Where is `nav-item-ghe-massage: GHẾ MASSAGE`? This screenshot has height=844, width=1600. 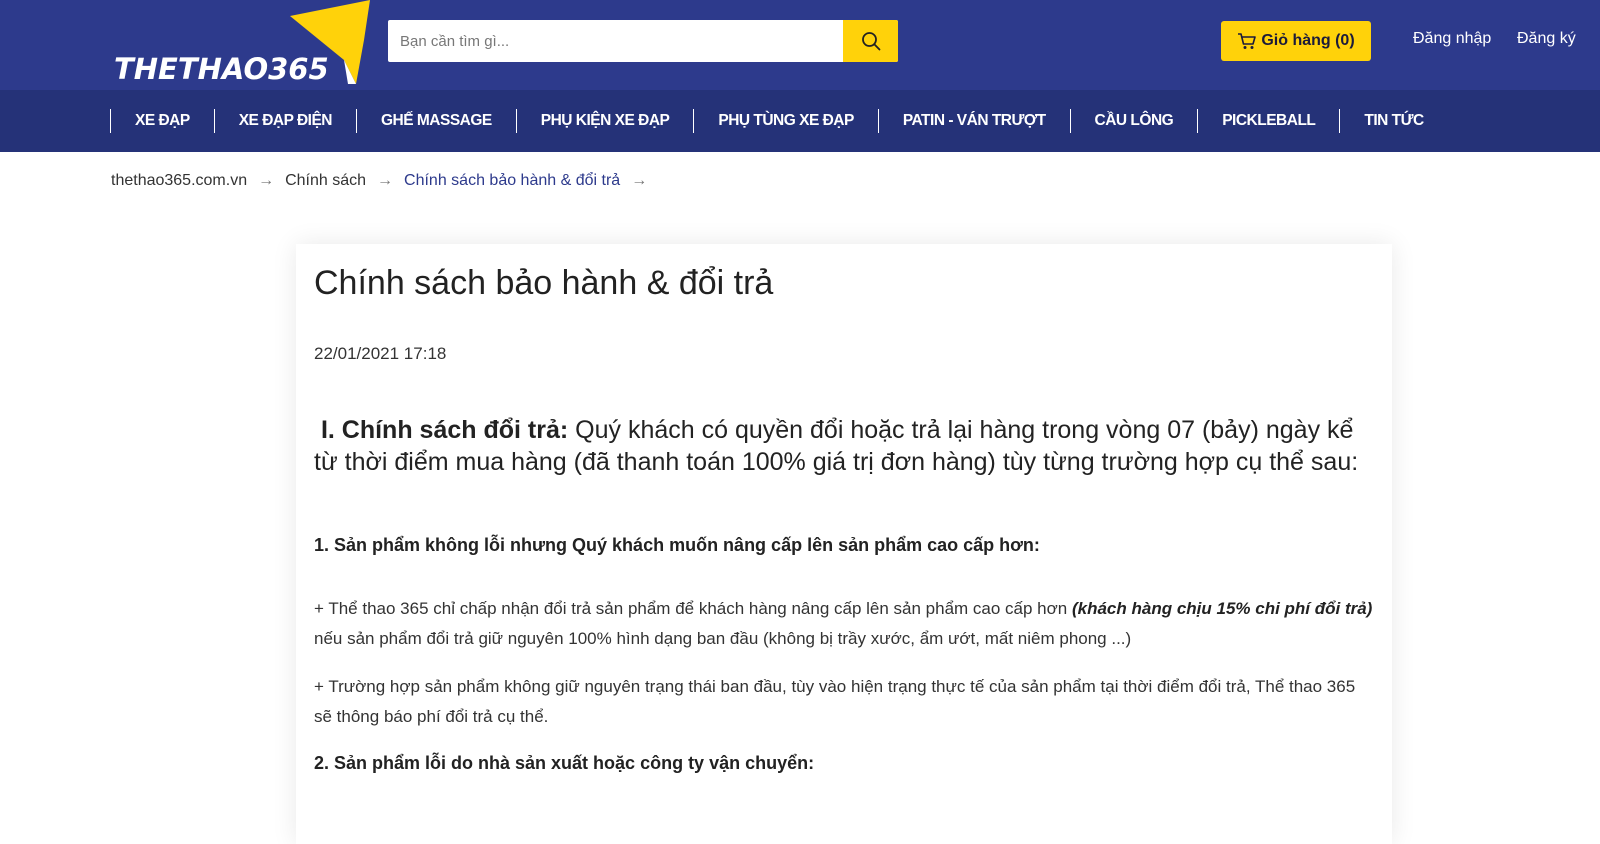
nav-item-ghe-massage: GHẾ MASSAGE is located at coordinates (436, 121).